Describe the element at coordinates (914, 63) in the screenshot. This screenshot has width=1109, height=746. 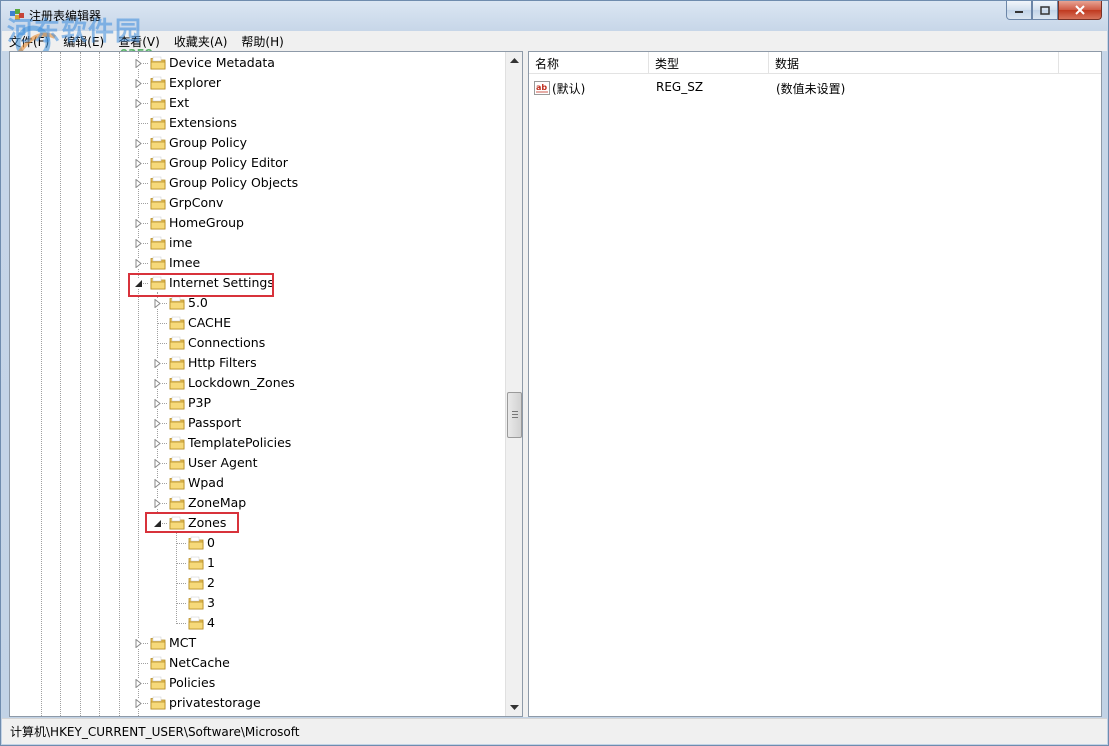
I see `column-data-header: 数据` at that location.